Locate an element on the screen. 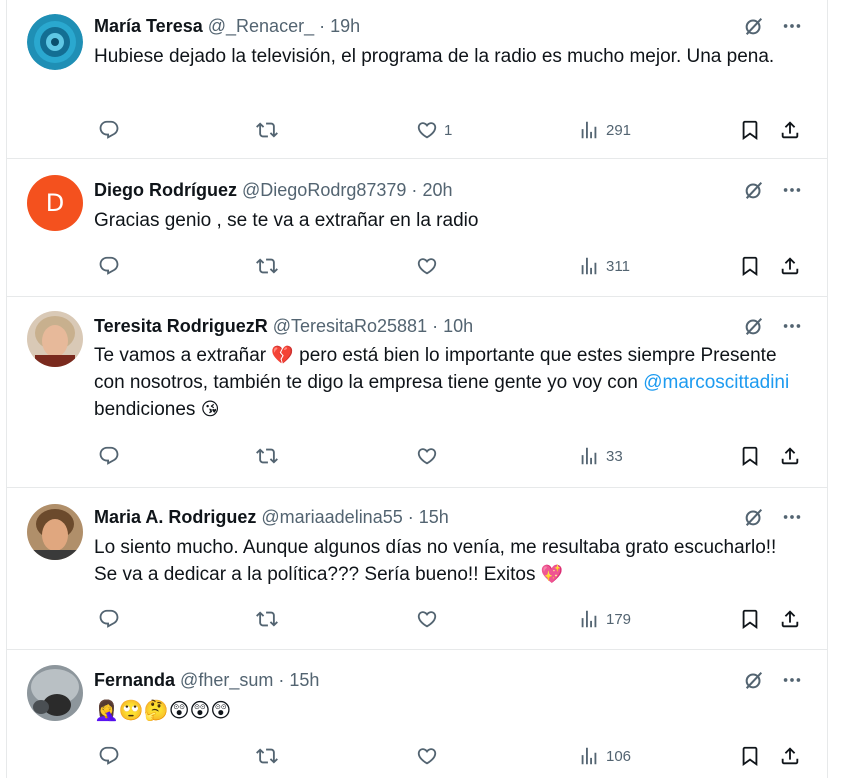 This screenshot has width=862, height=778. timestamp: 20h is located at coordinates (437, 190).